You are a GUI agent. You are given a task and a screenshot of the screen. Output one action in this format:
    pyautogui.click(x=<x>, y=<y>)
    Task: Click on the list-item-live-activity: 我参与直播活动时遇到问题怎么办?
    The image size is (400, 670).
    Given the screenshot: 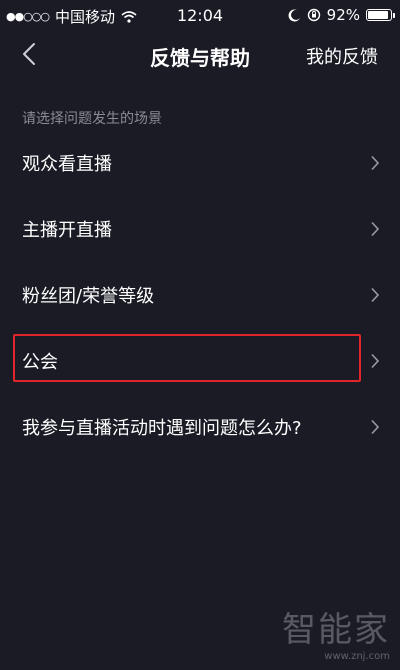 What is the action you would take?
    pyautogui.click(x=200, y=427)
    